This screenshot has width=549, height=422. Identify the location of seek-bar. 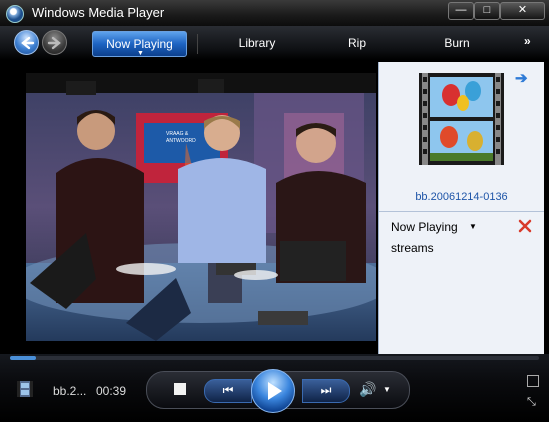
(274, 358).